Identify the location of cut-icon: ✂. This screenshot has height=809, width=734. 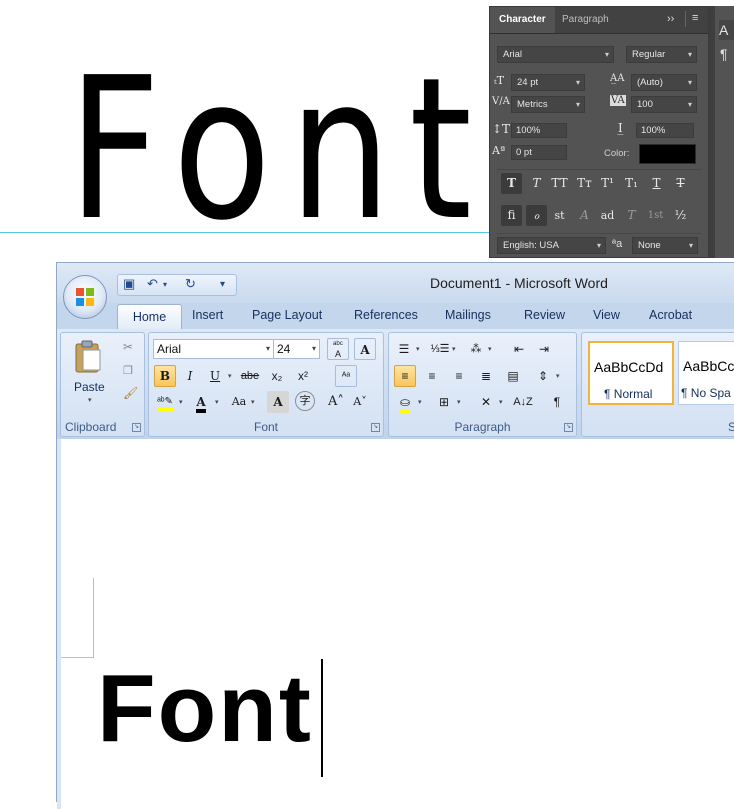
(128, 347).